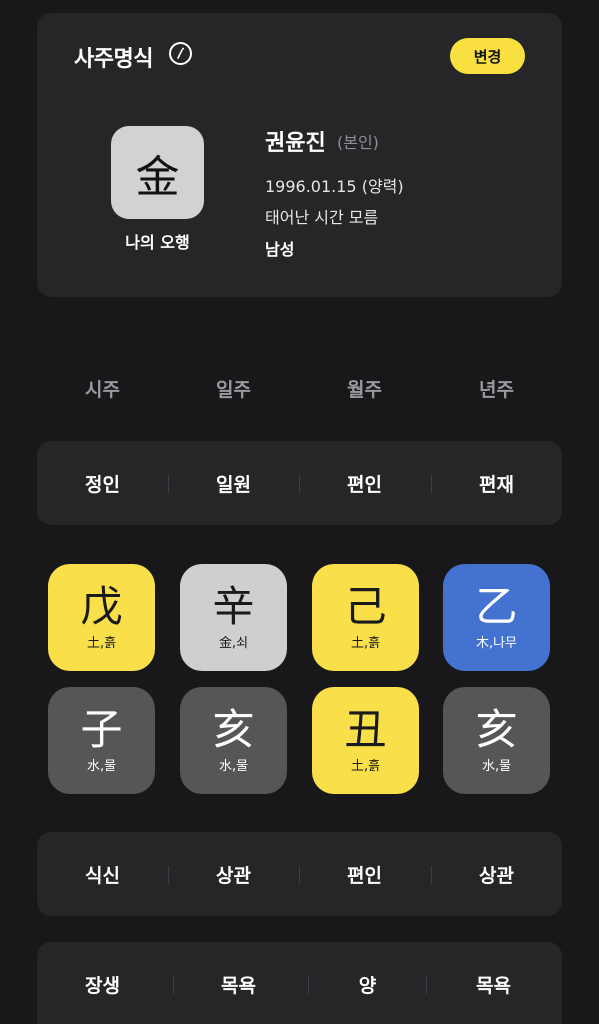 The width and height of the screenshot is (599, 1024). What do you see at coordinates (358, 142) in the screenshot?
I see `person-relation-tag: (본인)` at bounding box center [358, 142].